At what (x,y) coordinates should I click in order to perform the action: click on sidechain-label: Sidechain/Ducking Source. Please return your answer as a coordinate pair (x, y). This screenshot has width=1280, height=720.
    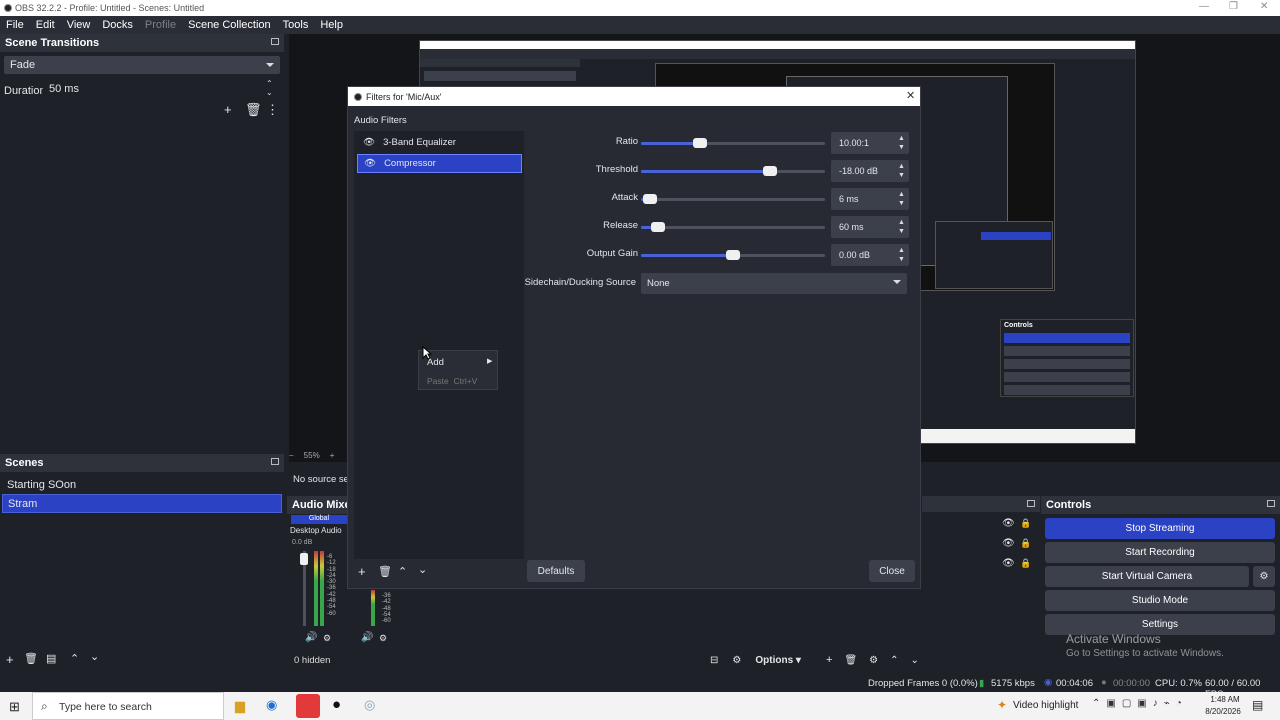
    Looking at the image, I should click on (580, 282).